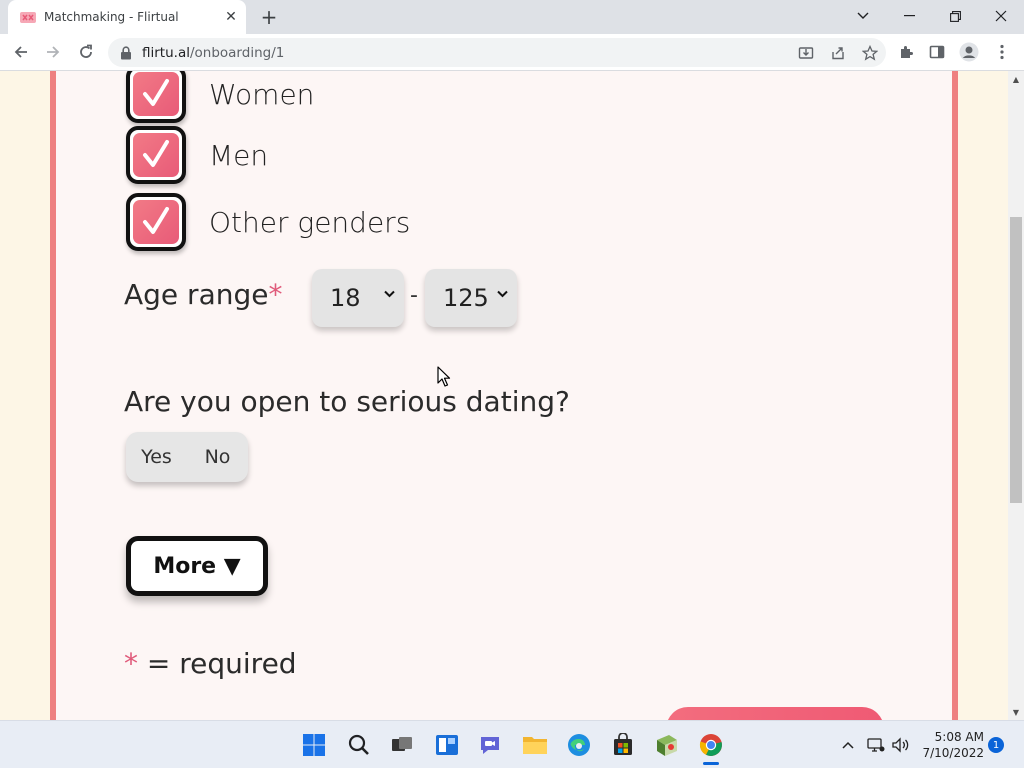  What do you see at coordinates (466, 298) in the screenshot?
I see `age-max-value: 125` at bounding box center [466, 298].